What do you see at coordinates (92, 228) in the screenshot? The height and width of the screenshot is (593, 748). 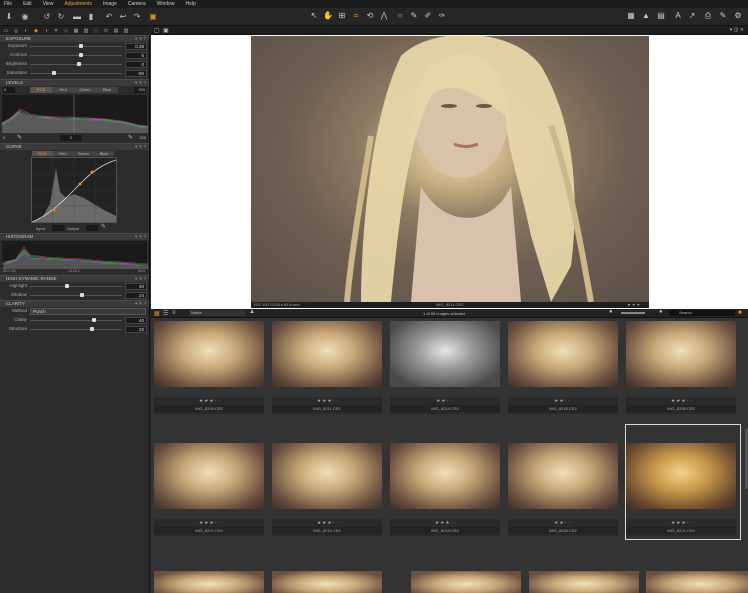 I see `curve-output-field` at bounding box center [92, 228].